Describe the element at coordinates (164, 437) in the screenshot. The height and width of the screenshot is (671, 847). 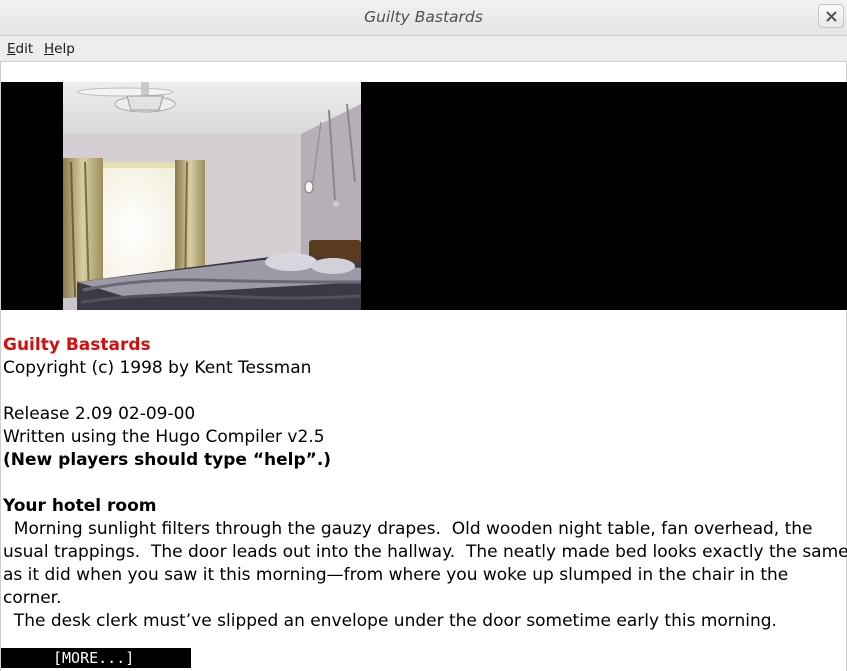
I see `compiler-line: Written using the Hugo Compiler v2.5` at that location.